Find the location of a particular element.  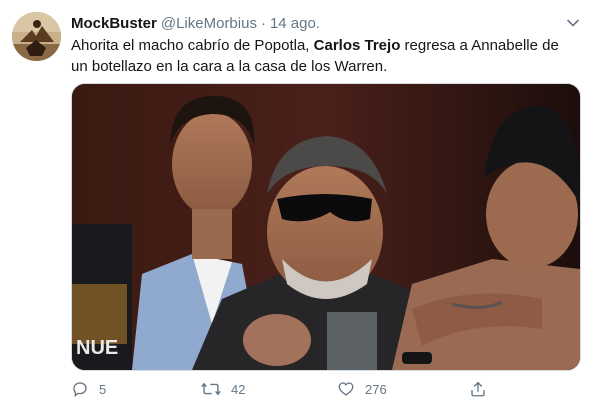

chevron-down-icon is located at coordinates (573, 23).